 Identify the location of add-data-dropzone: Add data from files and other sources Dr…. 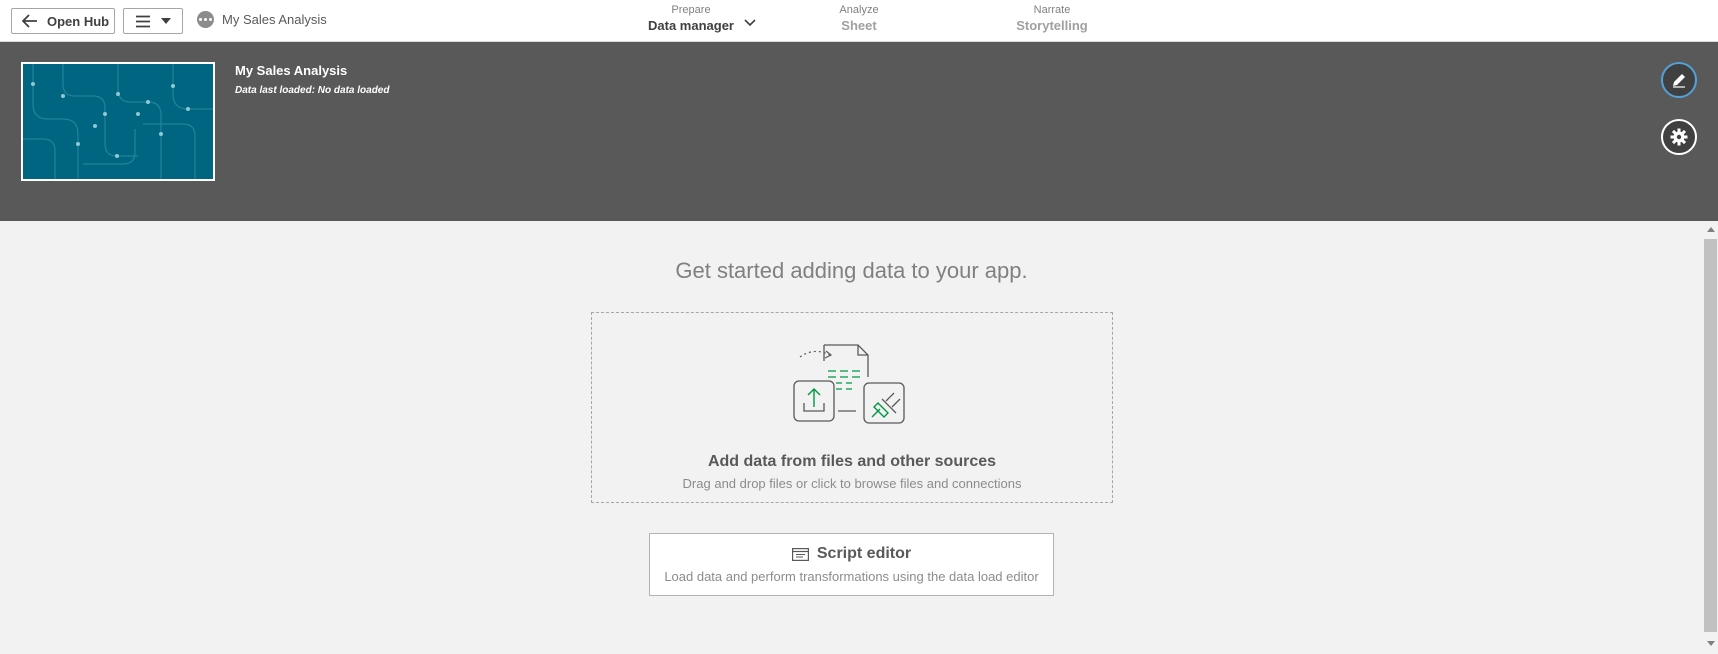
(852, 407).